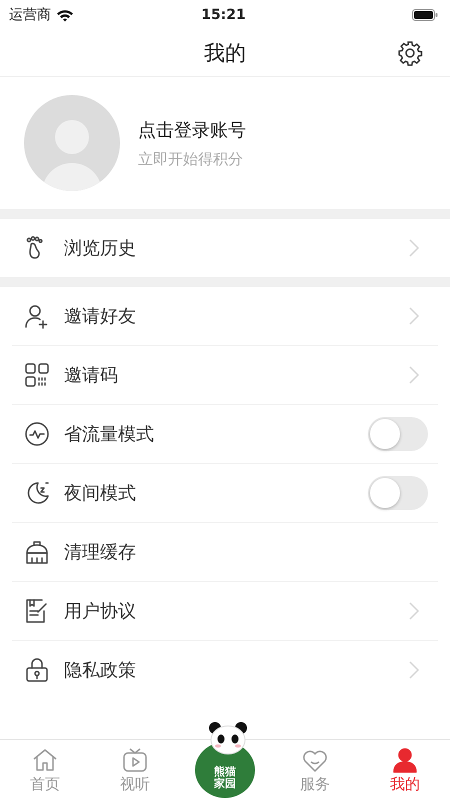 This screenshot has height=800, width=450. I want to click on menu-label: 清理缓存, so click(100, 552).